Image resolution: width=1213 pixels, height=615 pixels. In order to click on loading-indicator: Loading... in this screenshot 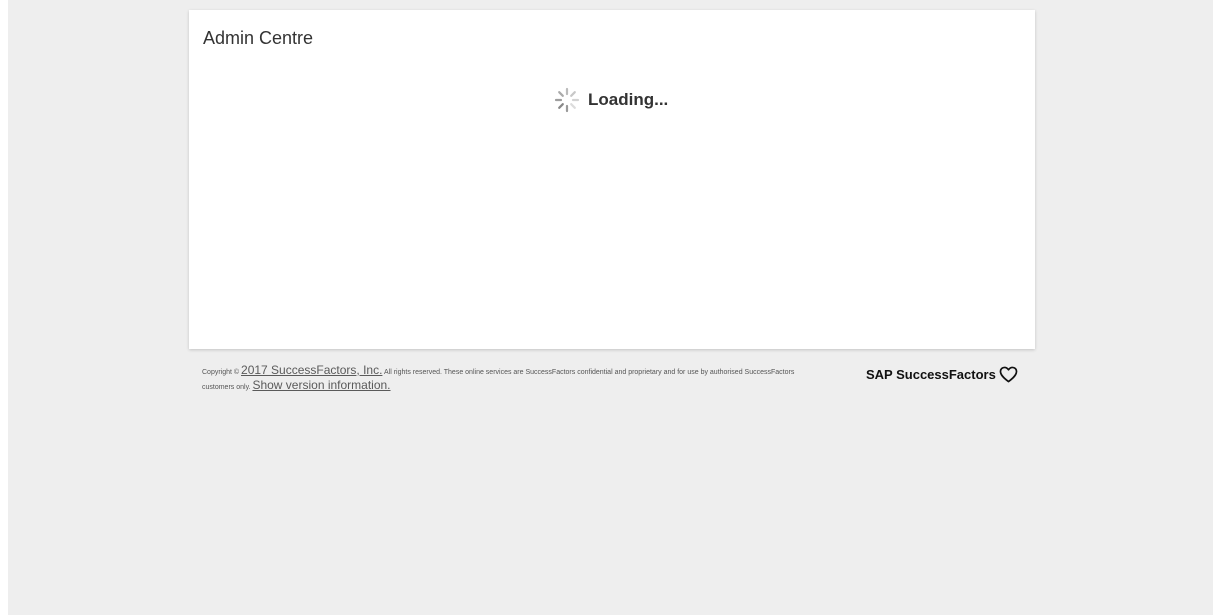, I will do `click(610, 100)`.